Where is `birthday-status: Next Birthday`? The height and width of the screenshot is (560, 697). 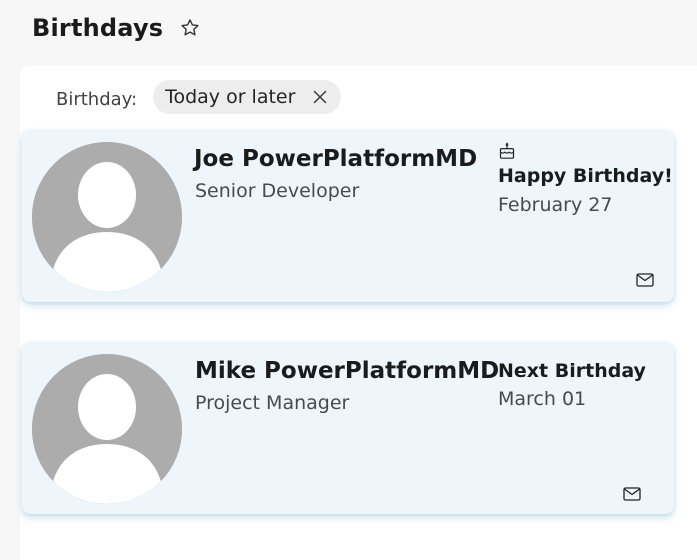 birthday-status: Next Birthday is located at coordinates (572, 371).